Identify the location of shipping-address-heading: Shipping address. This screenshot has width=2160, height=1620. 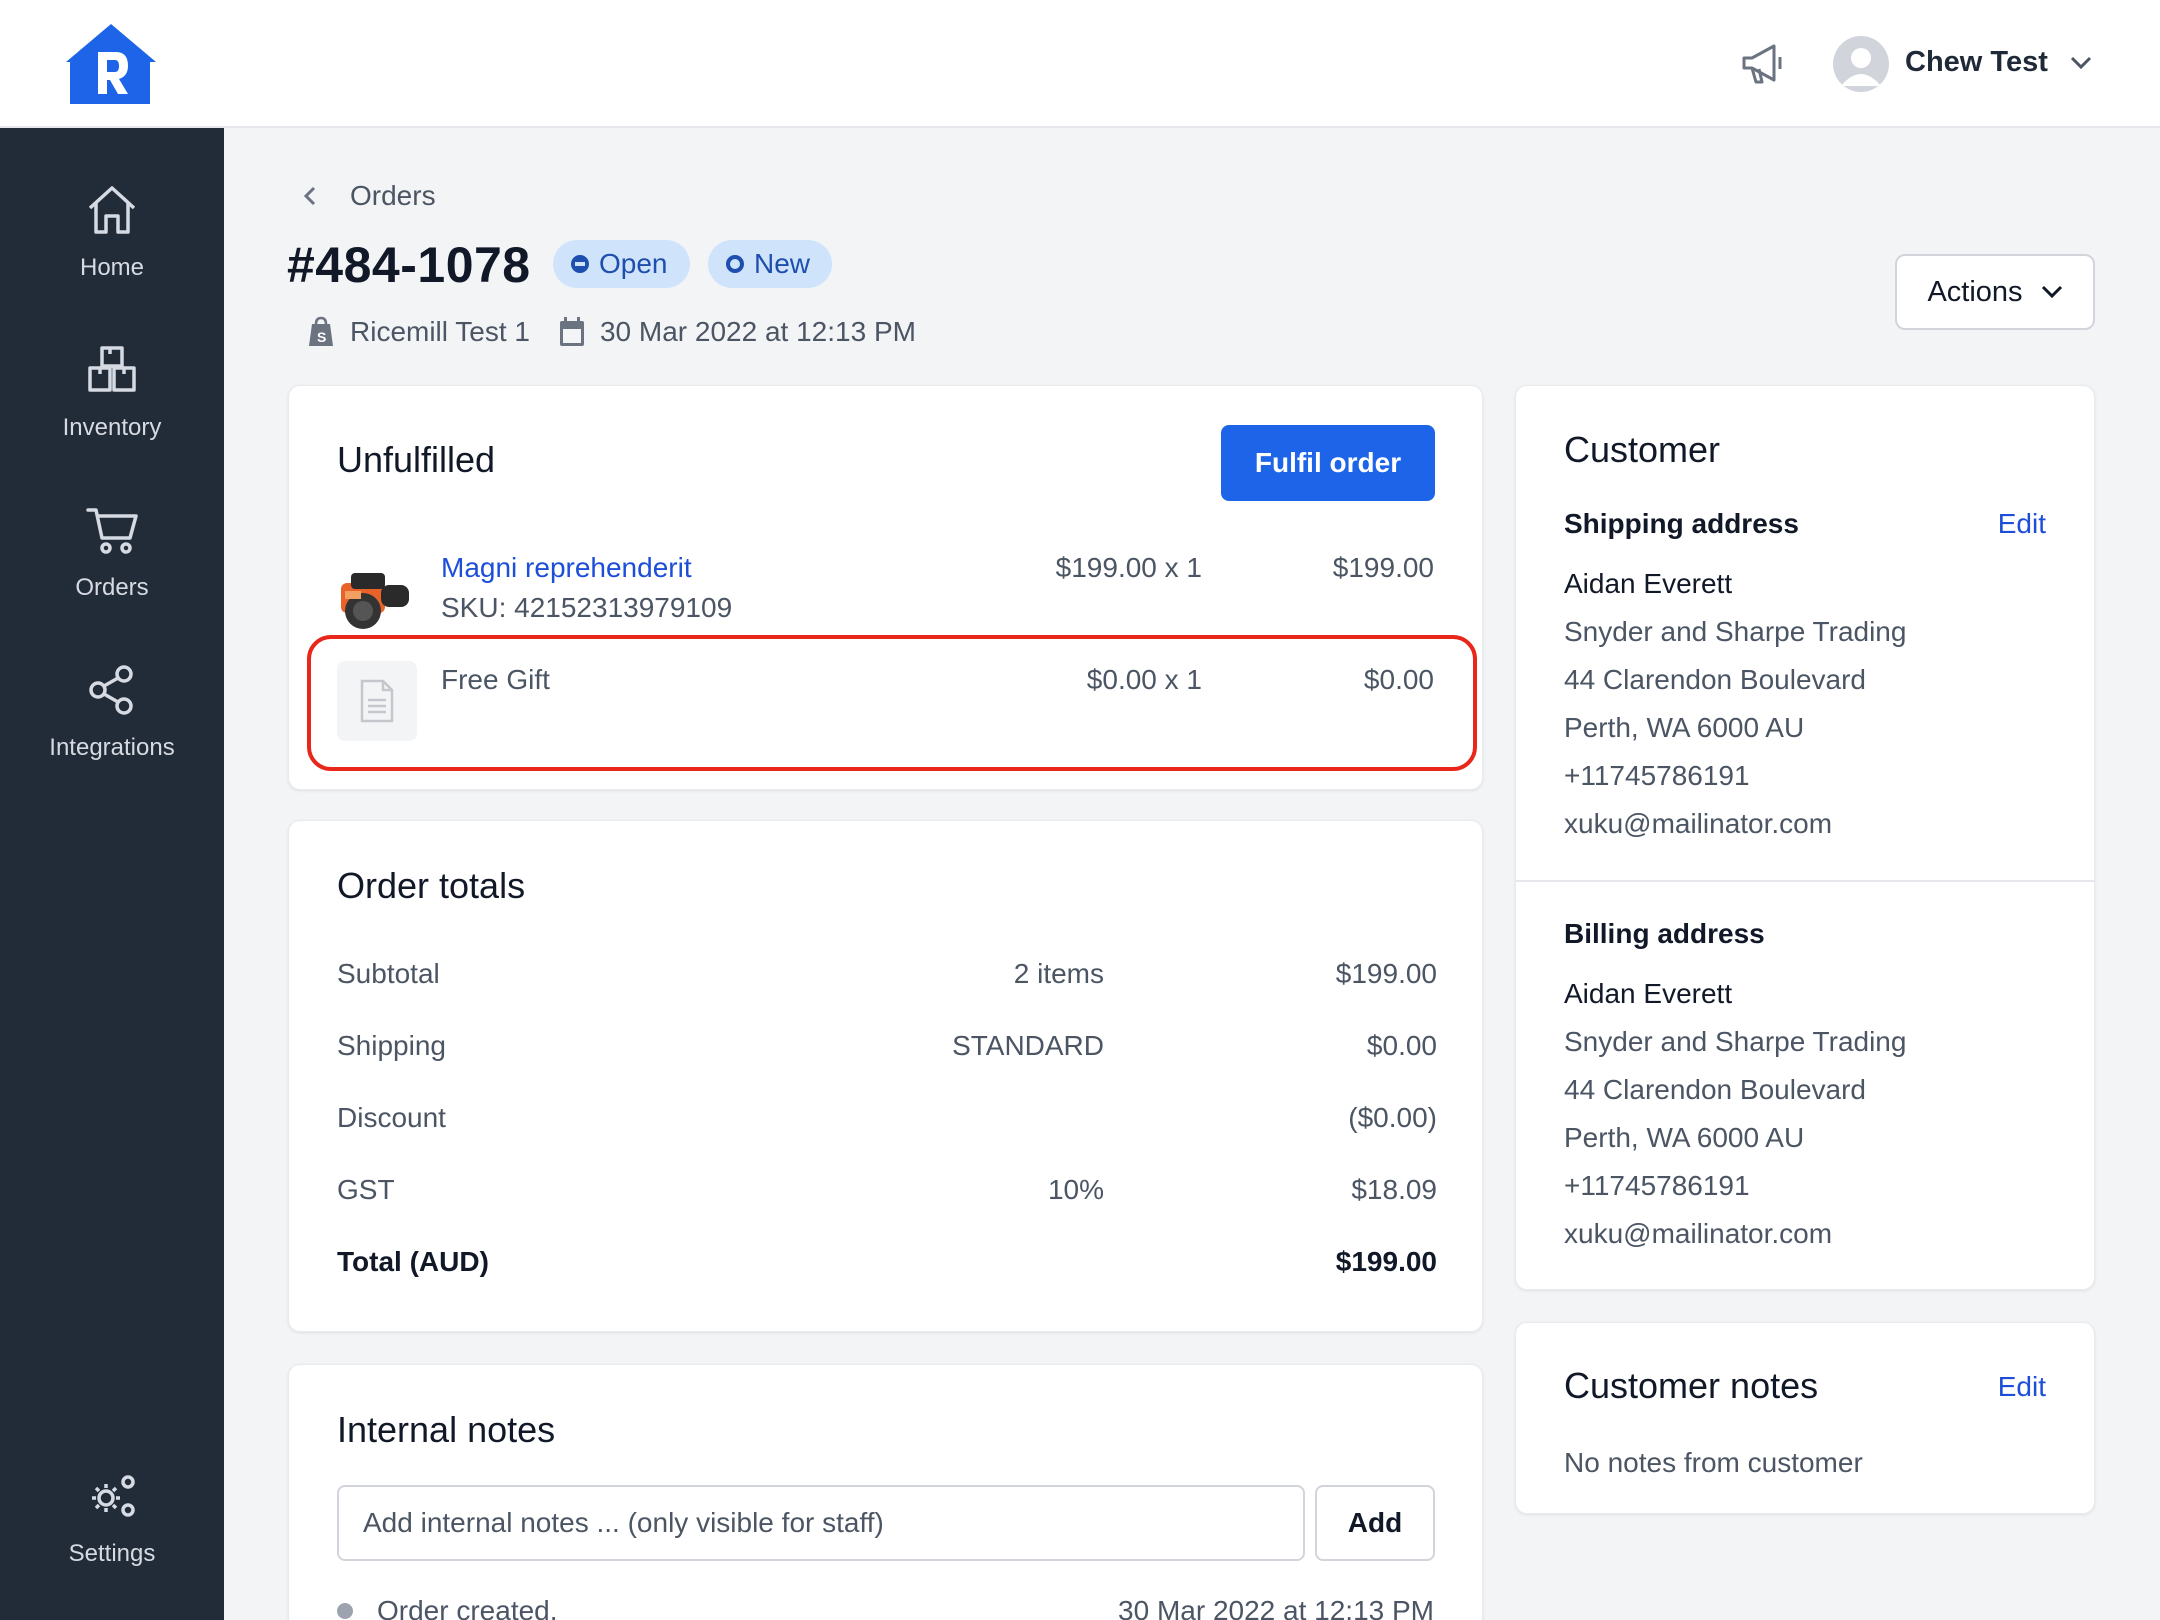
(1681, 523).